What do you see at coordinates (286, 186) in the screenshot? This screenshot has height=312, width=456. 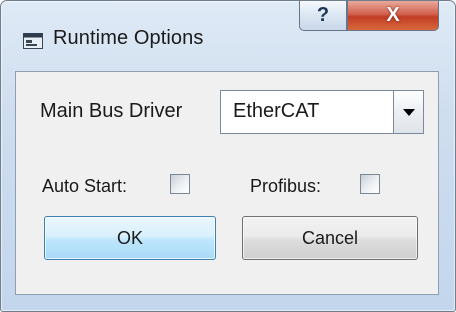 I see `profibus-label: Profibus:` at bounding box center [286, 186].